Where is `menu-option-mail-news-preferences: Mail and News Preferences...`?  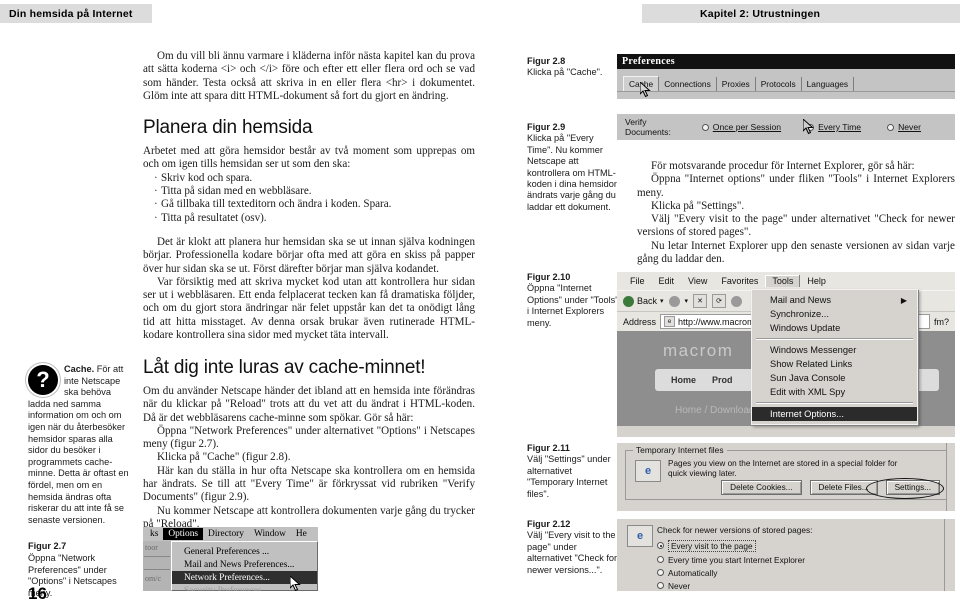 menu-option-mail-news-preferences: Mail and News Preferences... is located at coordinates (244, 564).